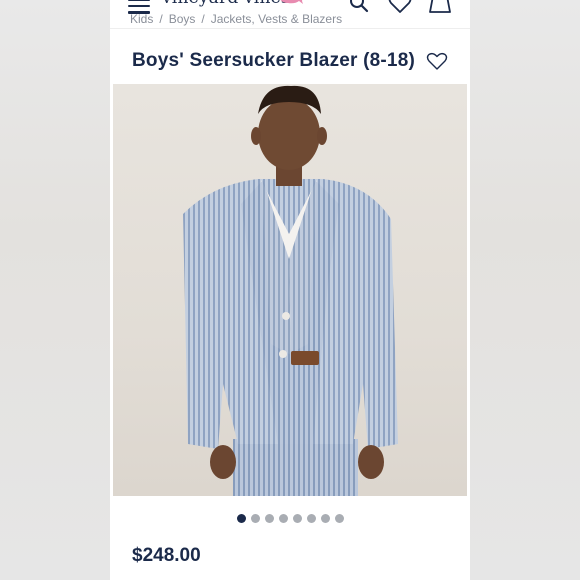 The image size is (580, 580). Describe the element at coordinates (182, 19) in the screenshot. I see `breadcrumb-boys: Boys` at that location.